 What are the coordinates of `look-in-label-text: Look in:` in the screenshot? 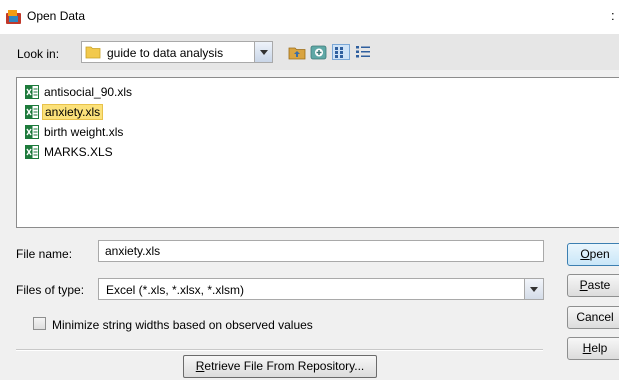 It's located at (38, 54).